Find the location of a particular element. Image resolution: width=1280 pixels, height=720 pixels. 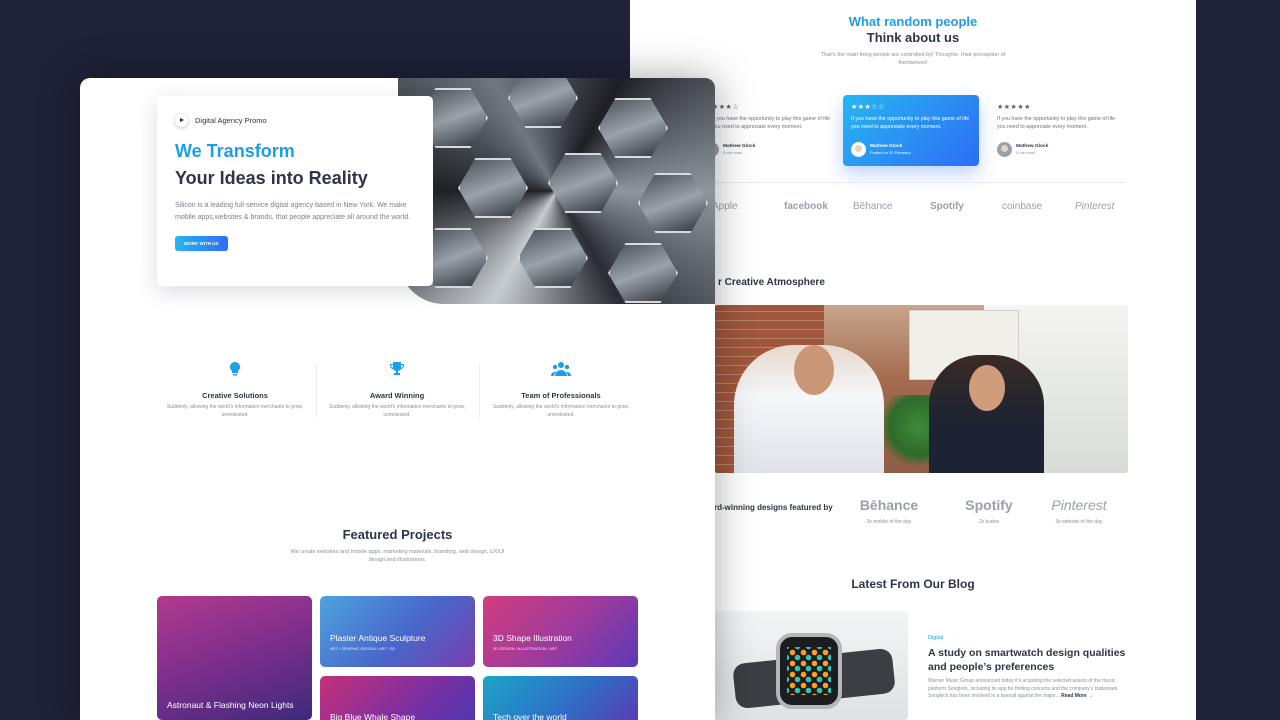

projects-title: Featured Projects is located at coordinates (397, 534).